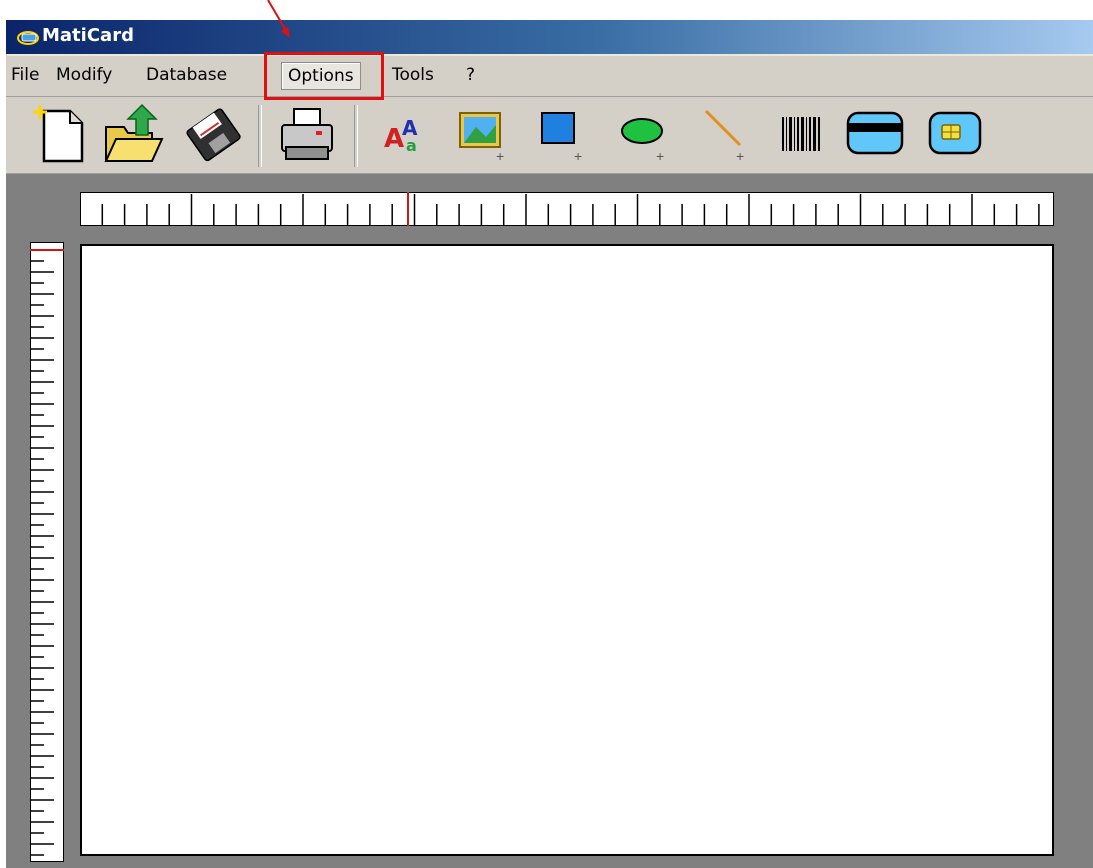  I want to click on menu-modify: Modify, so click(84, 75).